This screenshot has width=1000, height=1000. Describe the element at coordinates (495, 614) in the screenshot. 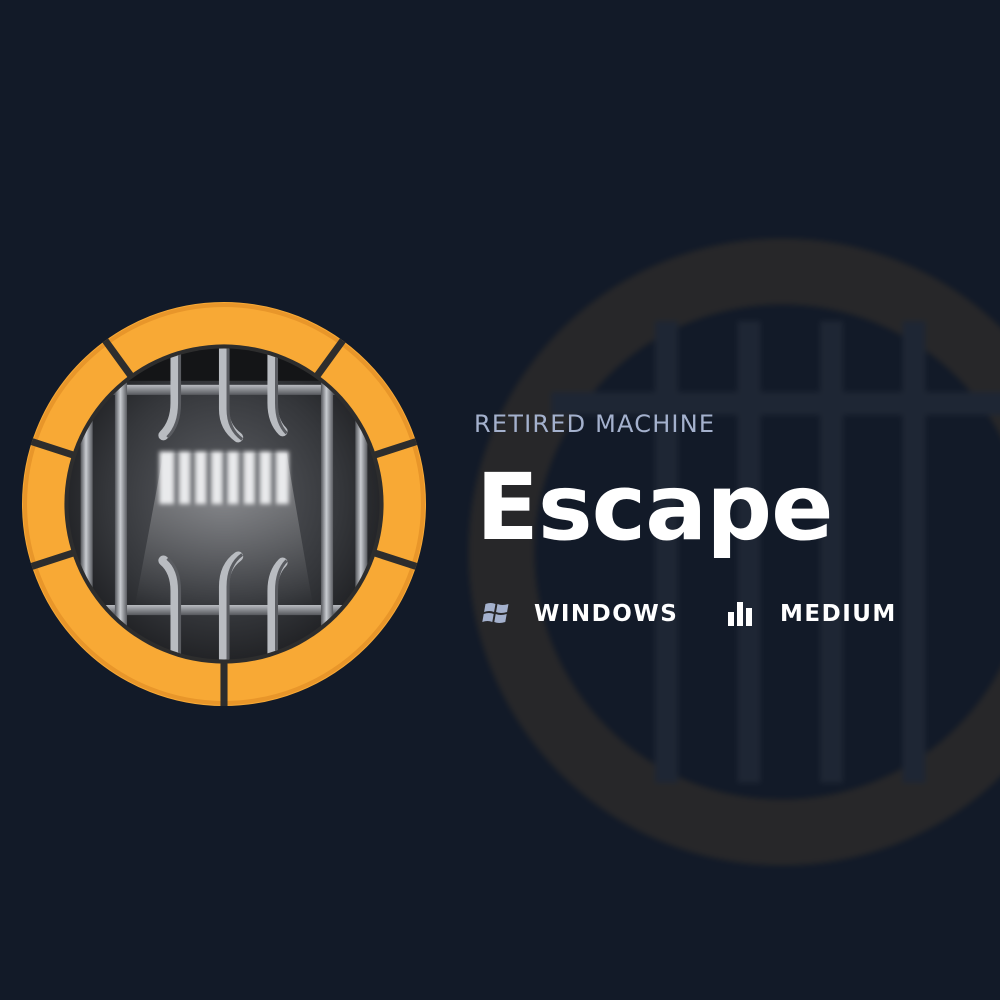

I see `windows-logo-icon` at that location.